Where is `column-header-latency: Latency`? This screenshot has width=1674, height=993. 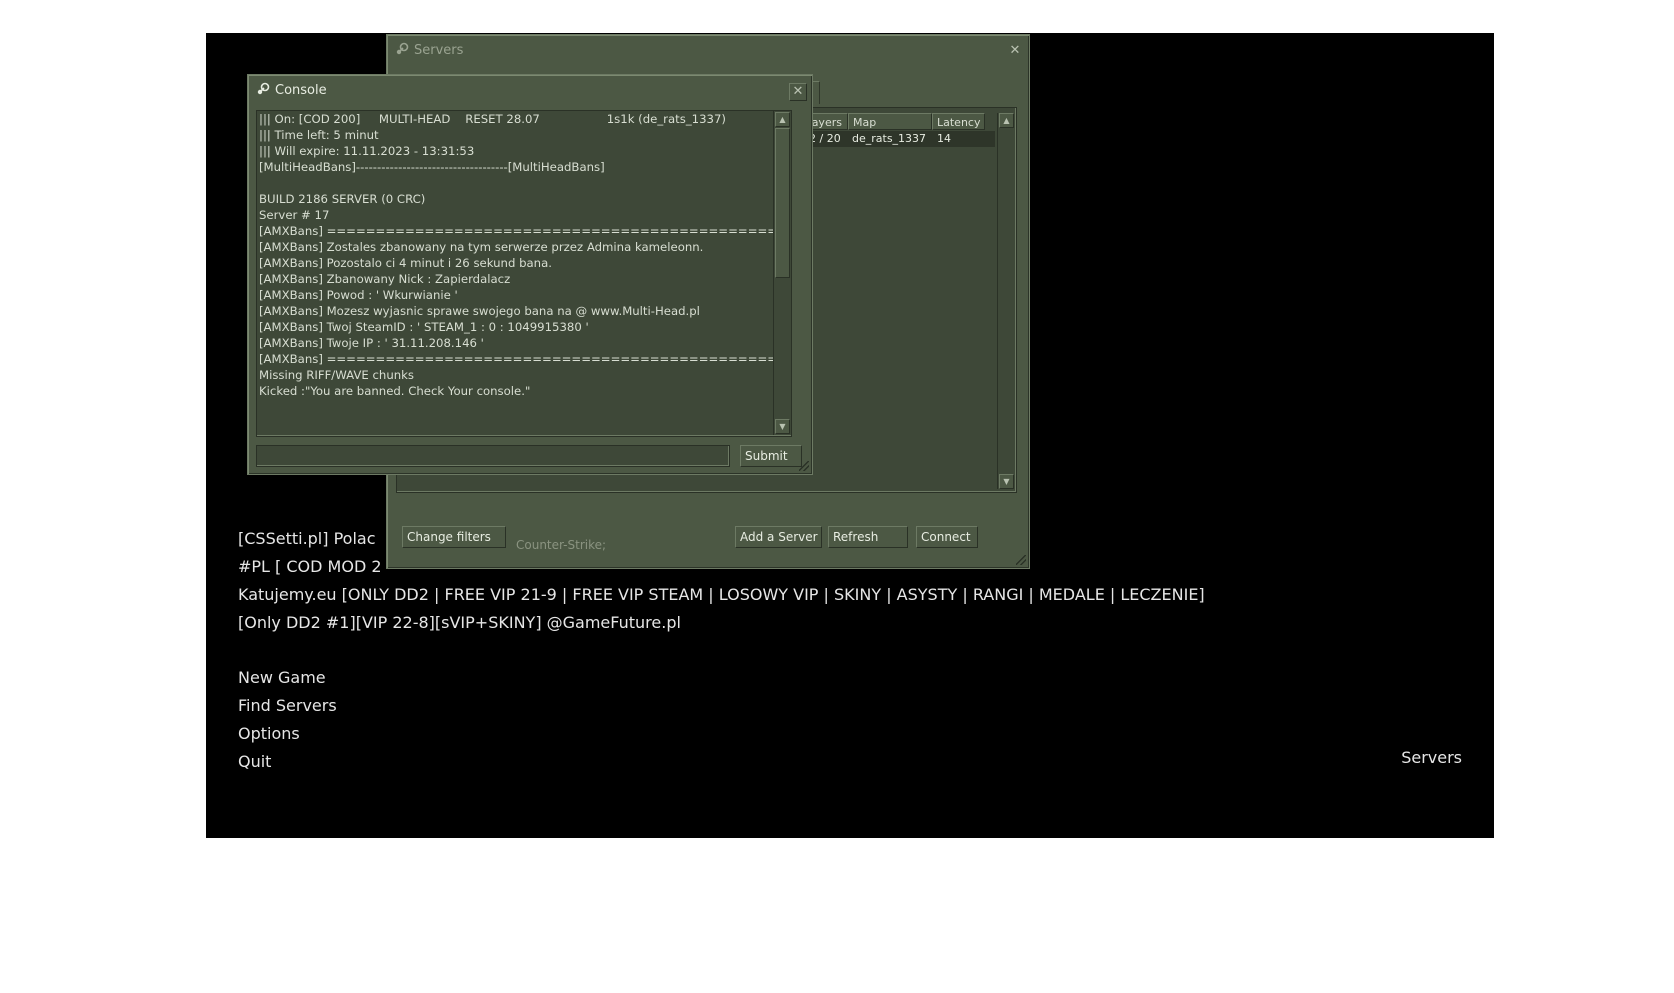
column-header-latency: Latency is located at coordinates (958, 121).